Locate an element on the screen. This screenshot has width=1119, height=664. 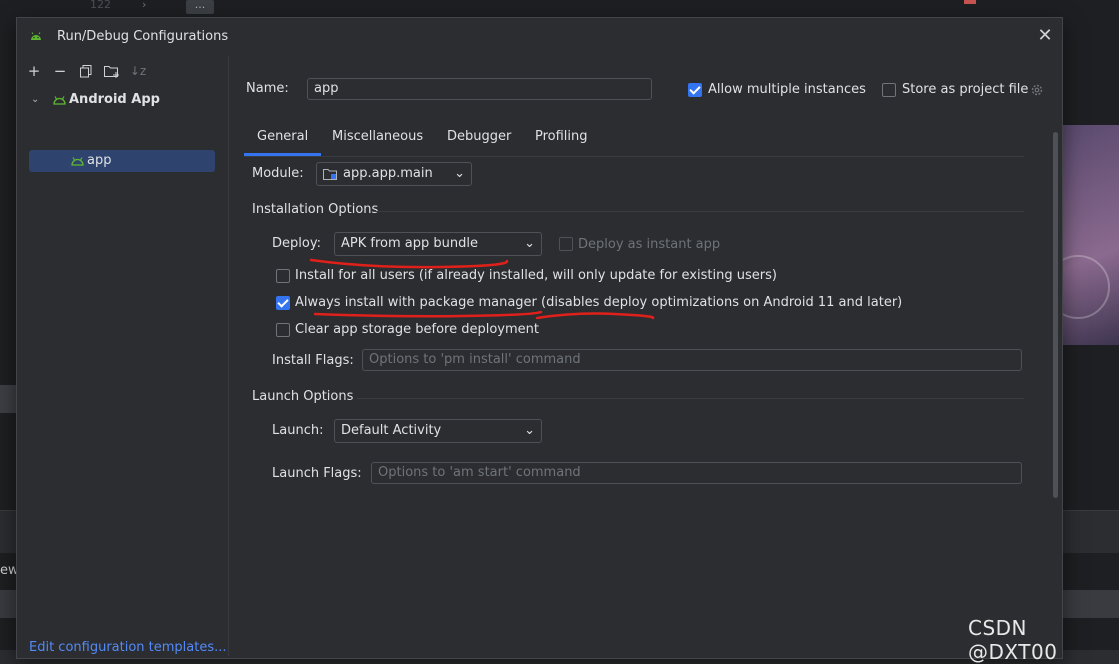
clear-app-storage-label: Clear app storage before deployment is located at coordinates (417, 329).